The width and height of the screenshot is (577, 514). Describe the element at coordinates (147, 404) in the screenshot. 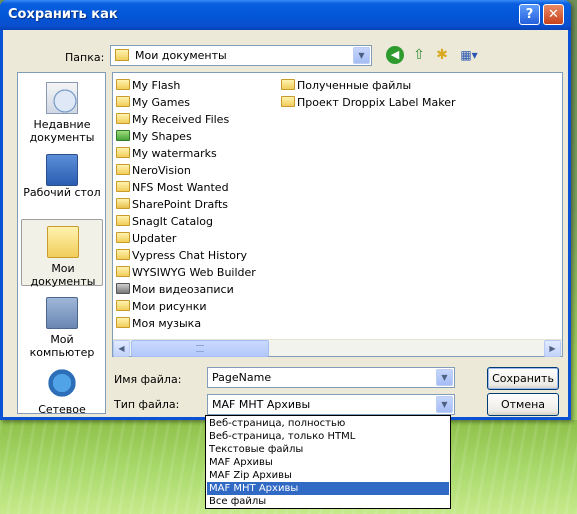

I see `filetype-label: Тип файла:` at that location.